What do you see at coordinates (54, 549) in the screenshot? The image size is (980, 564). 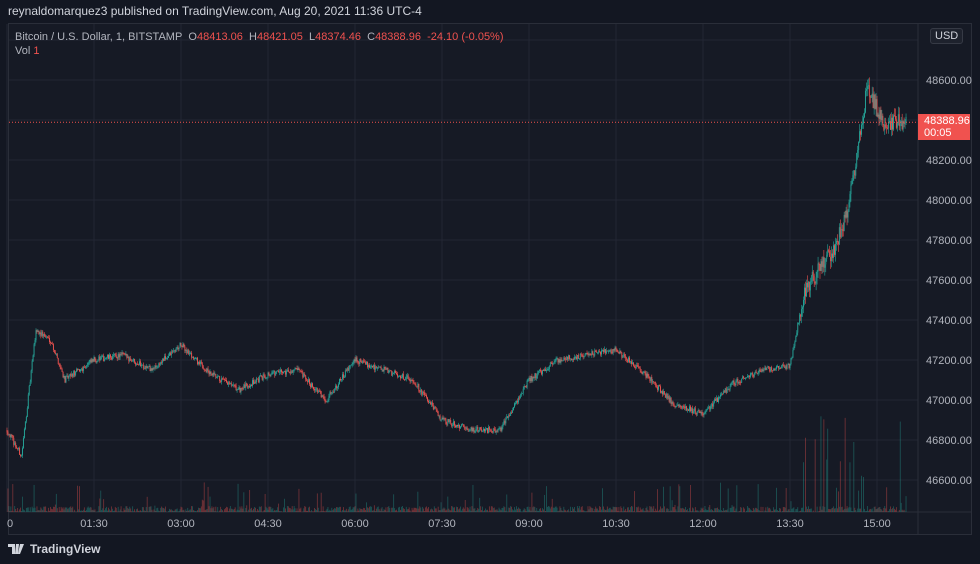 I see `tradingview-logo: TradingView` at bounding box center [54, 549].